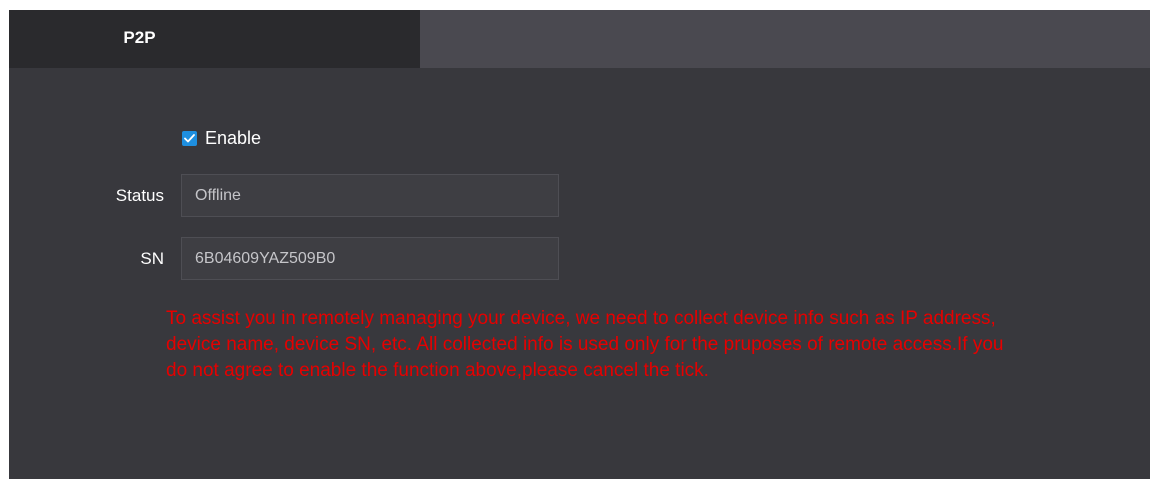 This screenshot has height=489, width=1150. What do you see at coordinates (139, 37) in the screenshot?
I see `tab-p2p-label: P2P` at bounding box center [139, 37].